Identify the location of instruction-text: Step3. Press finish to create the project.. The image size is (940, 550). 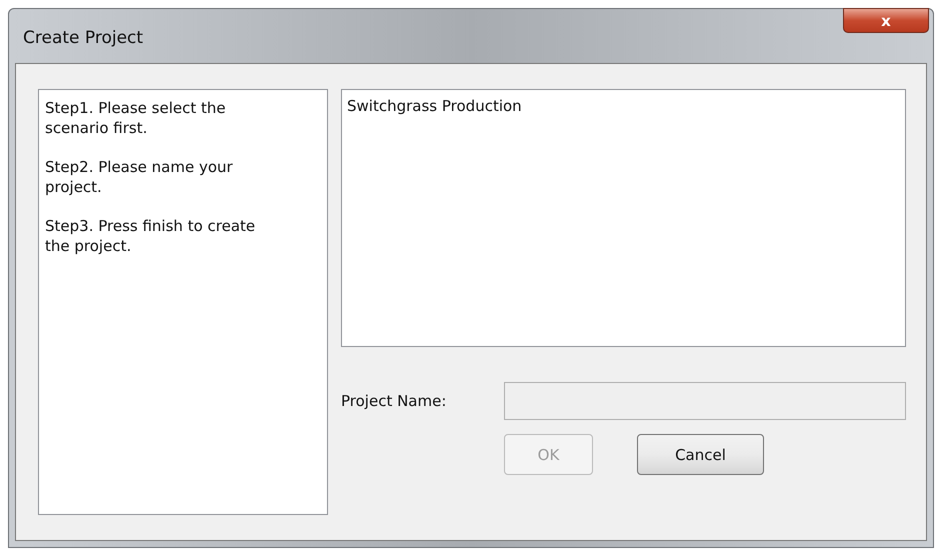
(150, 236).